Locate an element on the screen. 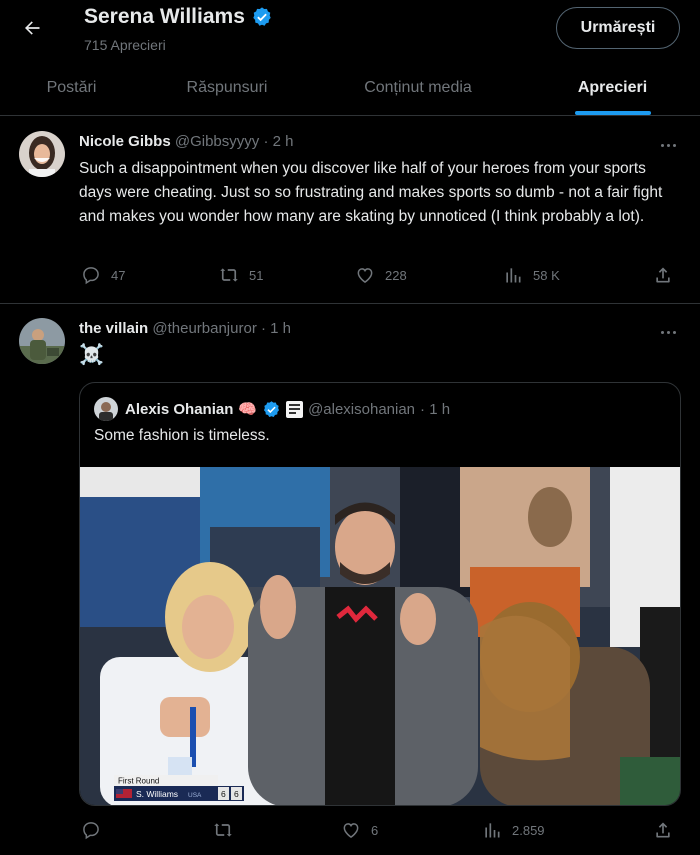 This screenshot has height=855, width=700. scoreboard-set2: 6 is located at coordinates (236, 794).